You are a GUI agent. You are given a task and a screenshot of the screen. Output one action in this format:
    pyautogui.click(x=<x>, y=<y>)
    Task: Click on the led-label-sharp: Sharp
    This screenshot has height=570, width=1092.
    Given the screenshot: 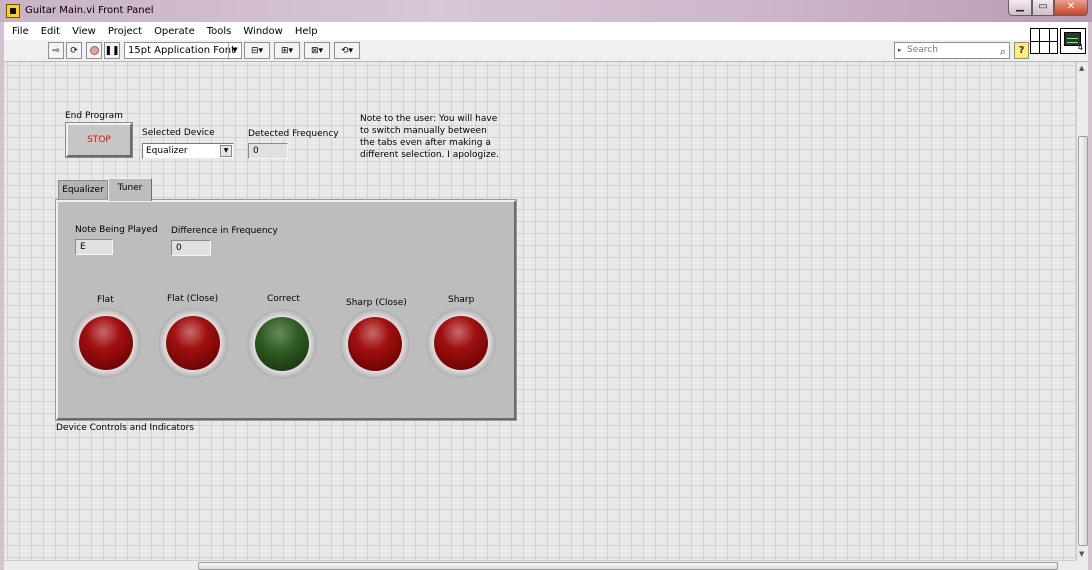 What is the action you would take?
    pyautogui.click(x=461, y=300)
    